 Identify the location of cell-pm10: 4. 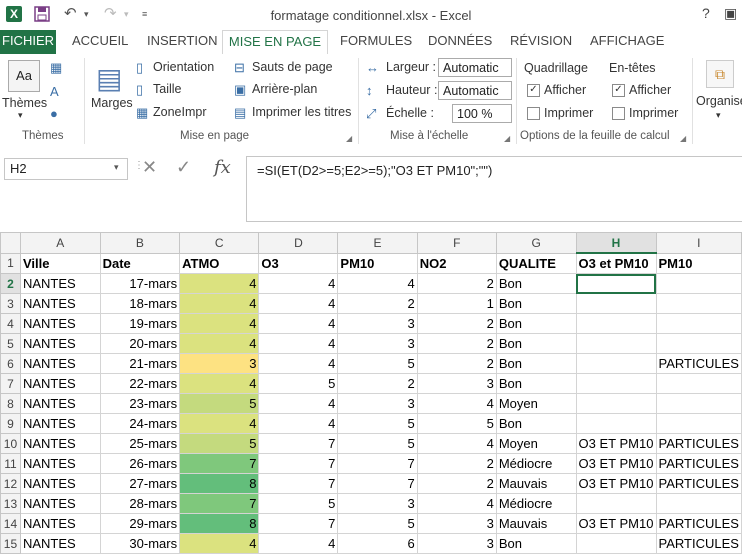
(377, 283).